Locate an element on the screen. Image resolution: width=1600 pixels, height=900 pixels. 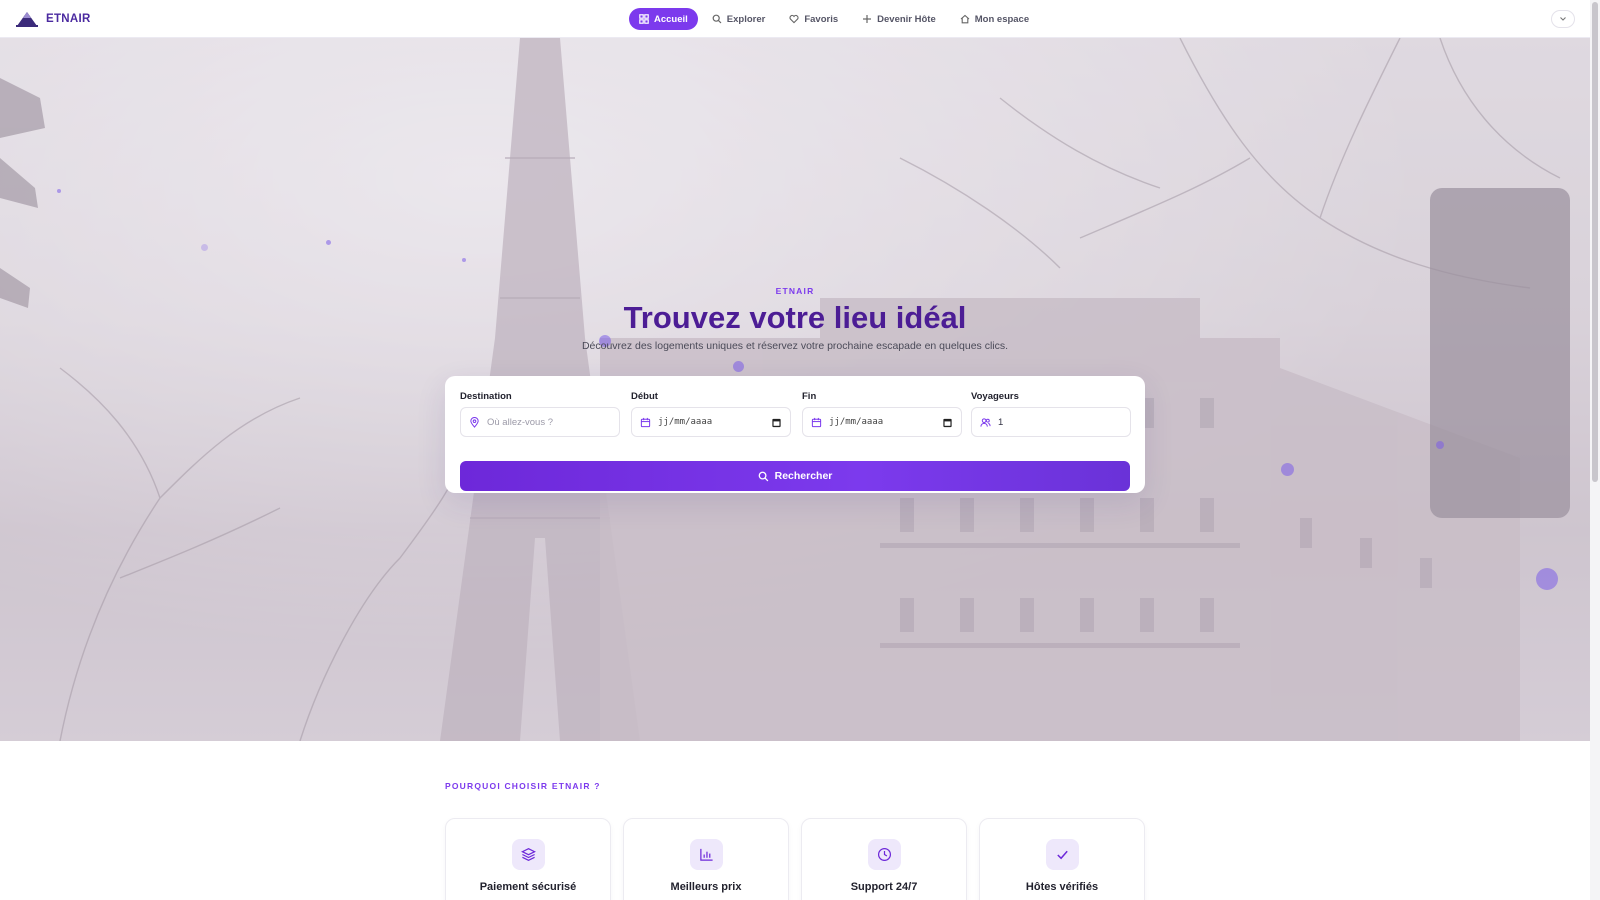
start-date-field: Début jj/mm/aaaa is located at coordinates (711, 414).